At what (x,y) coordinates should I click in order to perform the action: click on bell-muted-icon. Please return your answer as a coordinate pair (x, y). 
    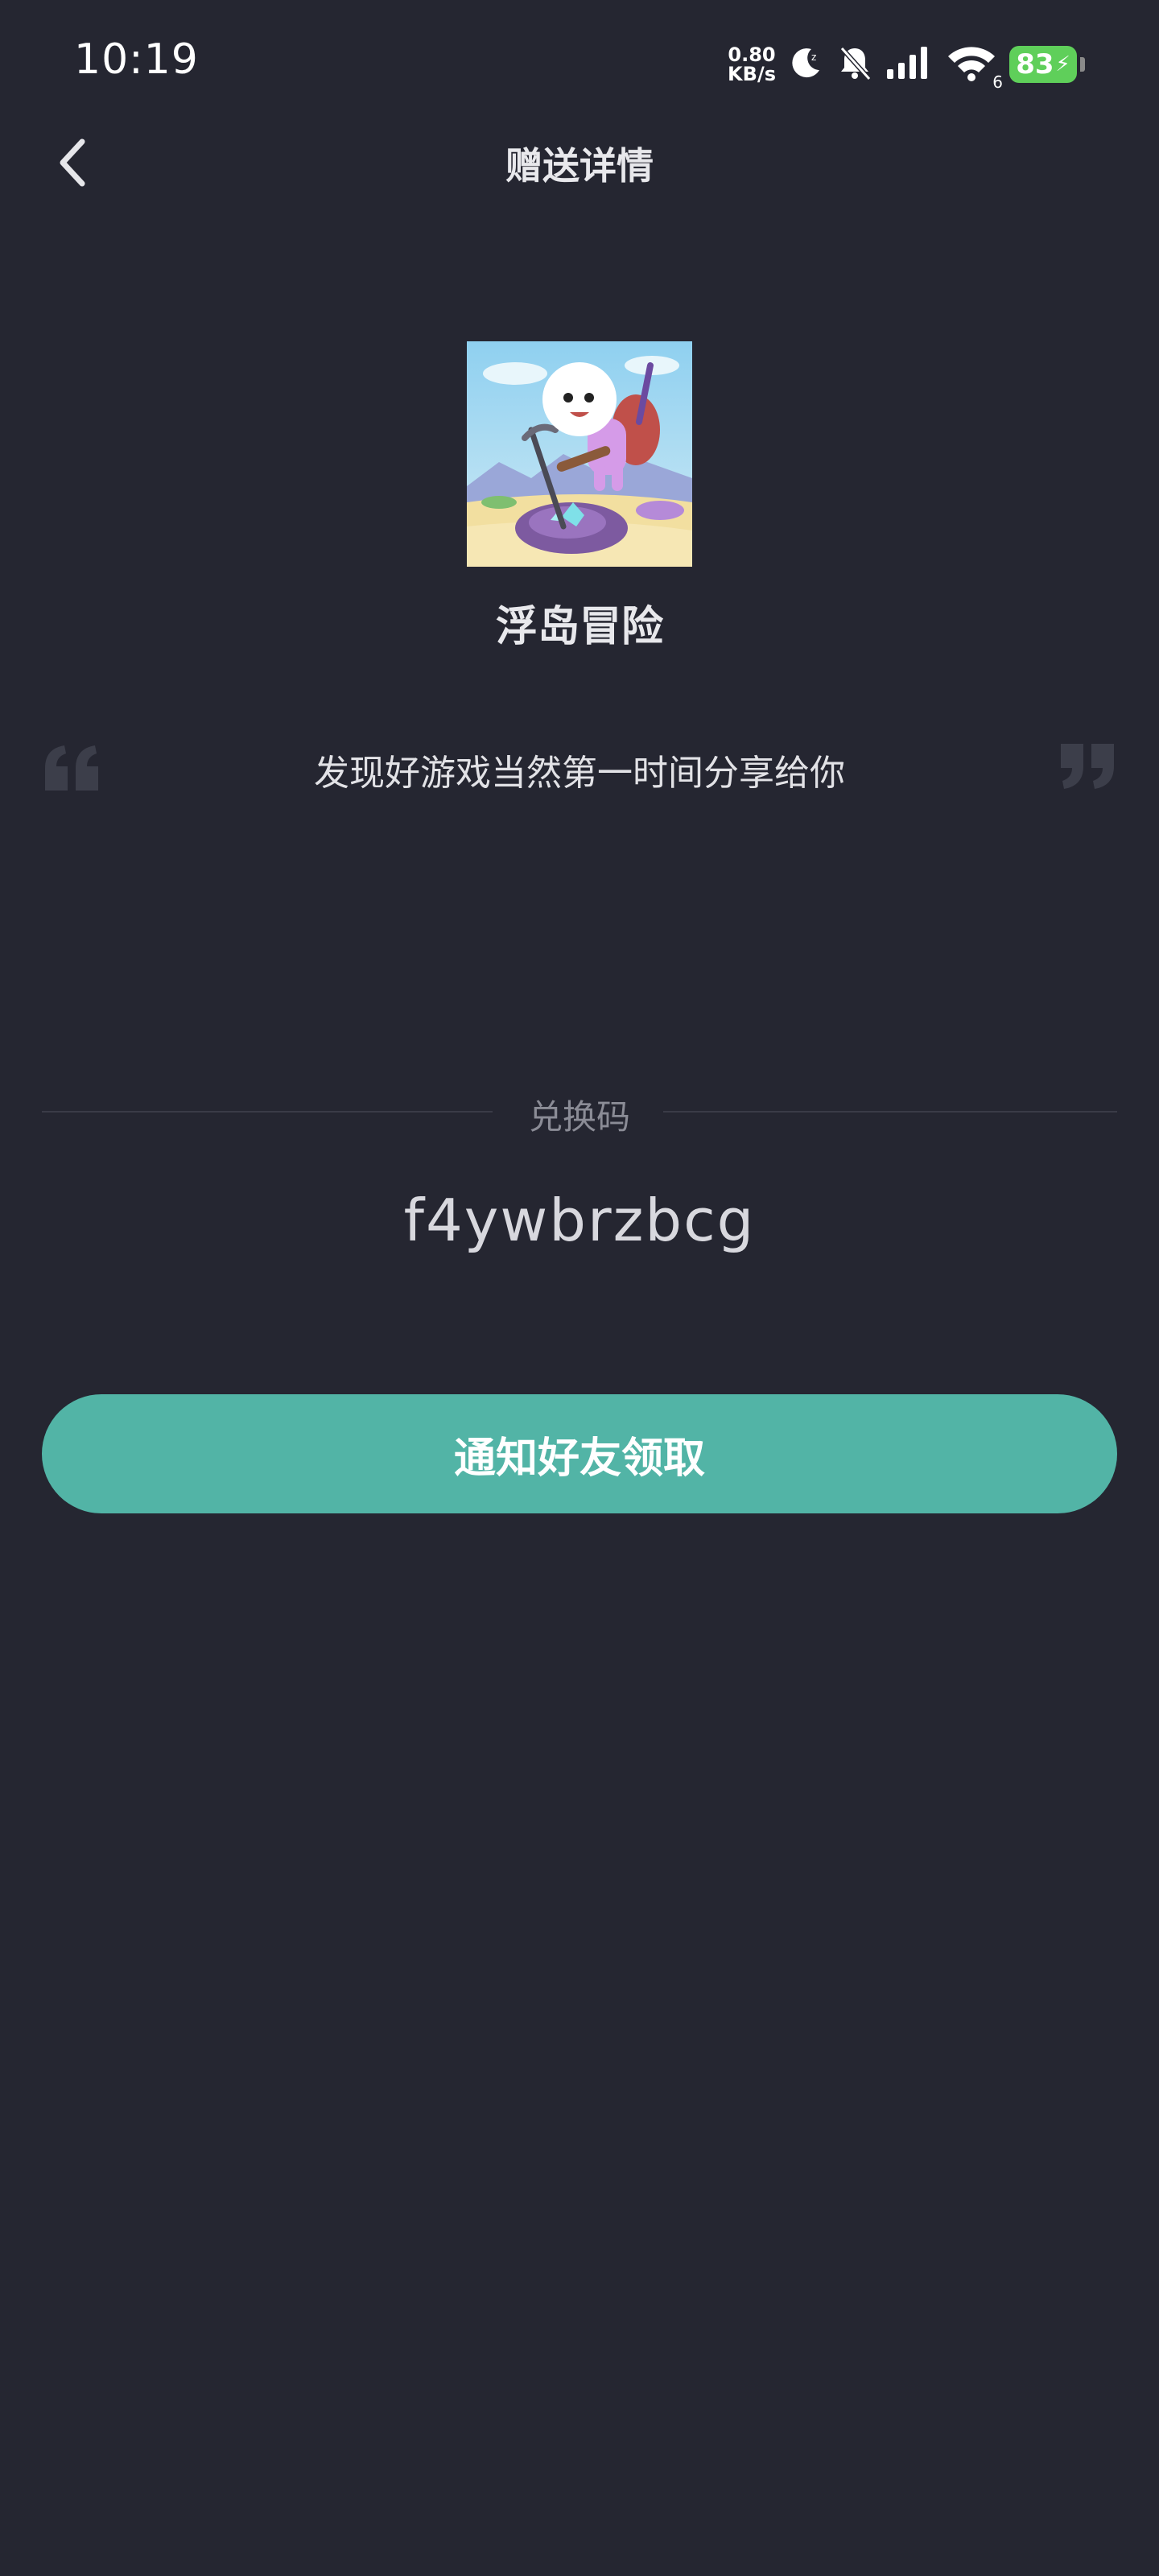
    Looking at the image, I should click on (854, 64).